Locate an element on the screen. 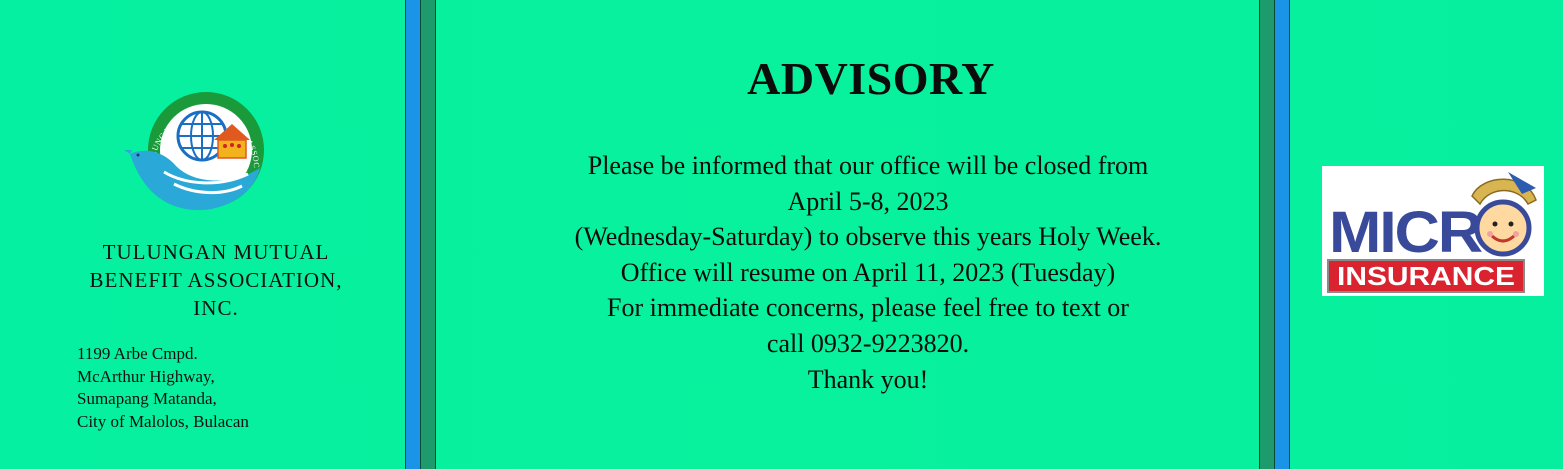 This screenshot has height=469, width=1563. advisory-title: ADVISORY is located at coordinates (871, 78).